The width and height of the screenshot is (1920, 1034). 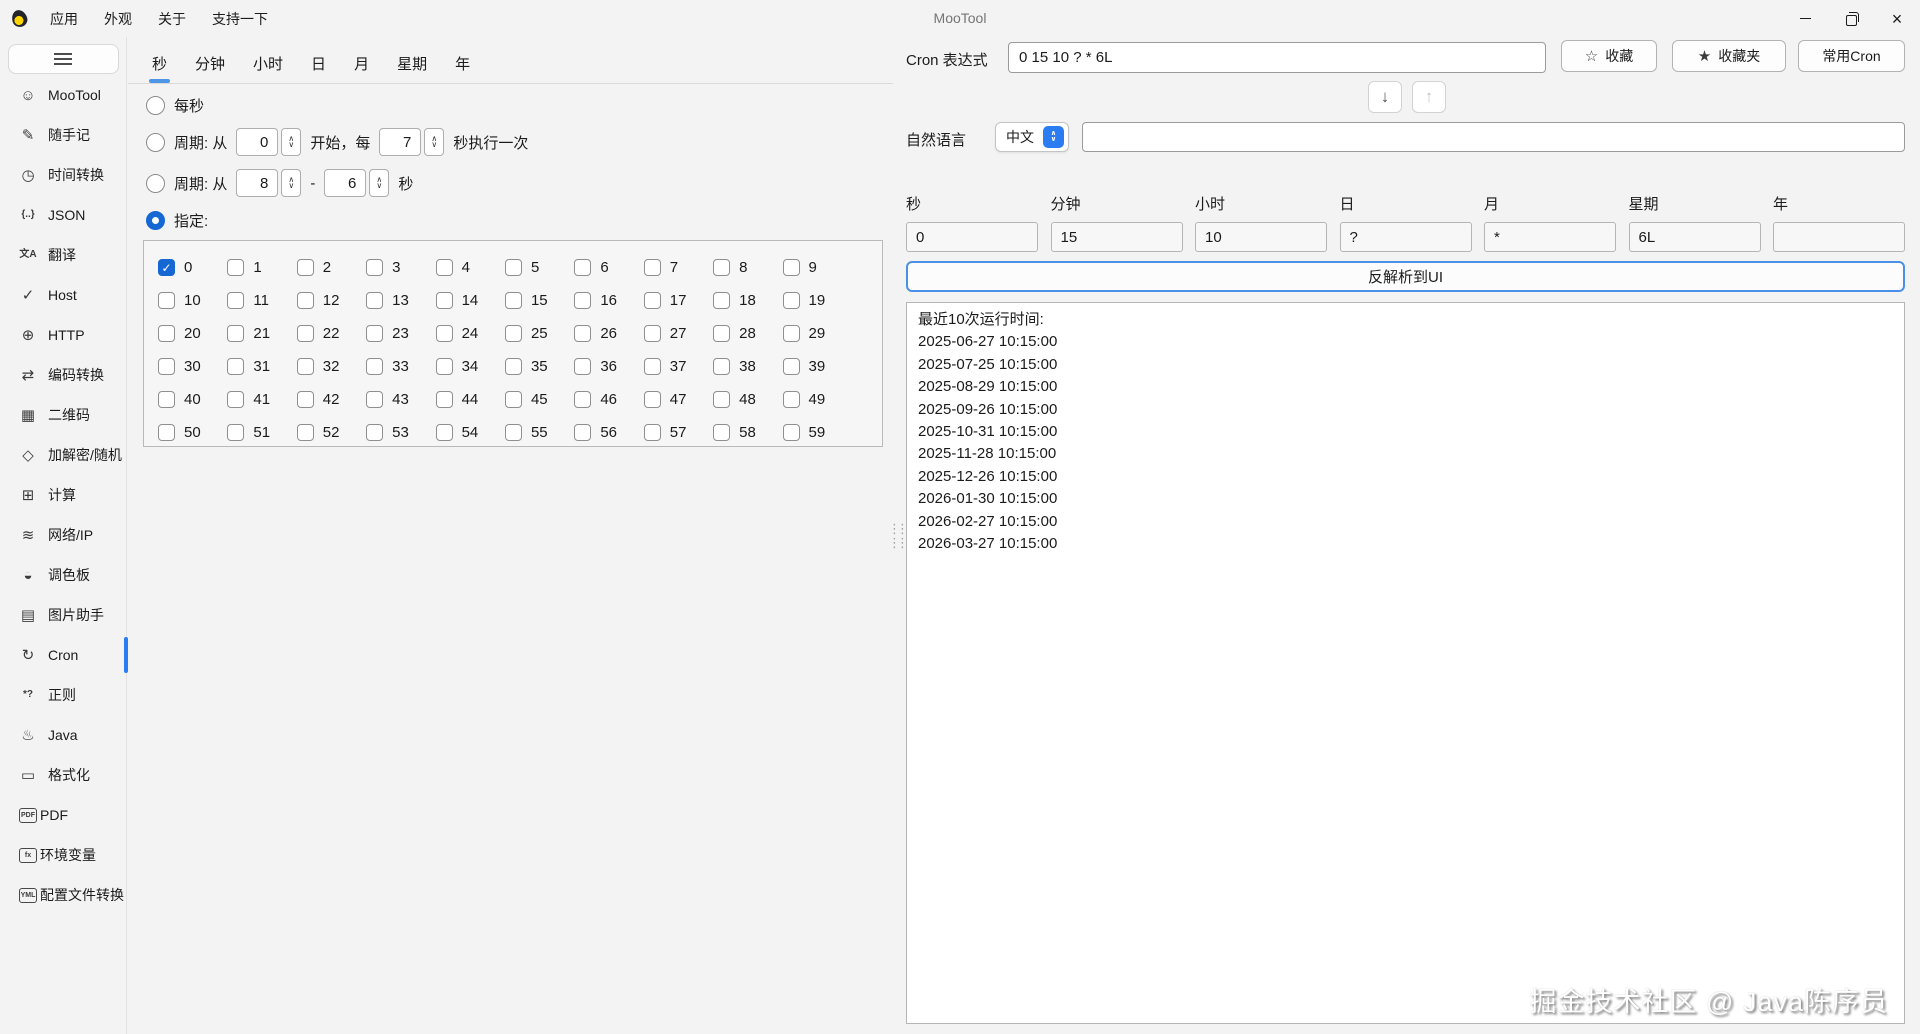 What do you see at coordinates (192, 300) in the screenshot?
I see `second-option: 10` at bounding box center [192, 300].